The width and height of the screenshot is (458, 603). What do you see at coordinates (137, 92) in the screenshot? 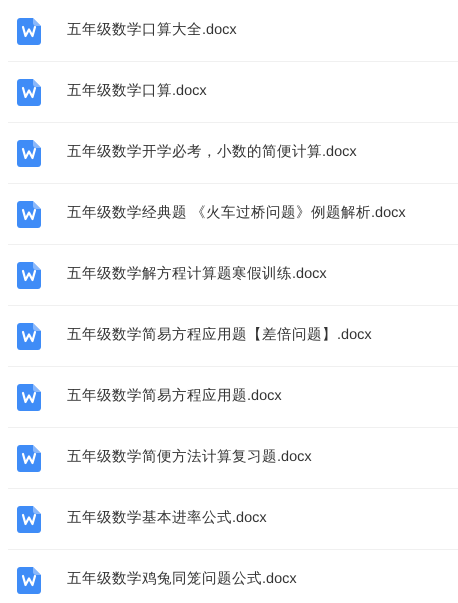
I see `file-name: 五年级数学口算.docx` at bounding box center [137, 92].